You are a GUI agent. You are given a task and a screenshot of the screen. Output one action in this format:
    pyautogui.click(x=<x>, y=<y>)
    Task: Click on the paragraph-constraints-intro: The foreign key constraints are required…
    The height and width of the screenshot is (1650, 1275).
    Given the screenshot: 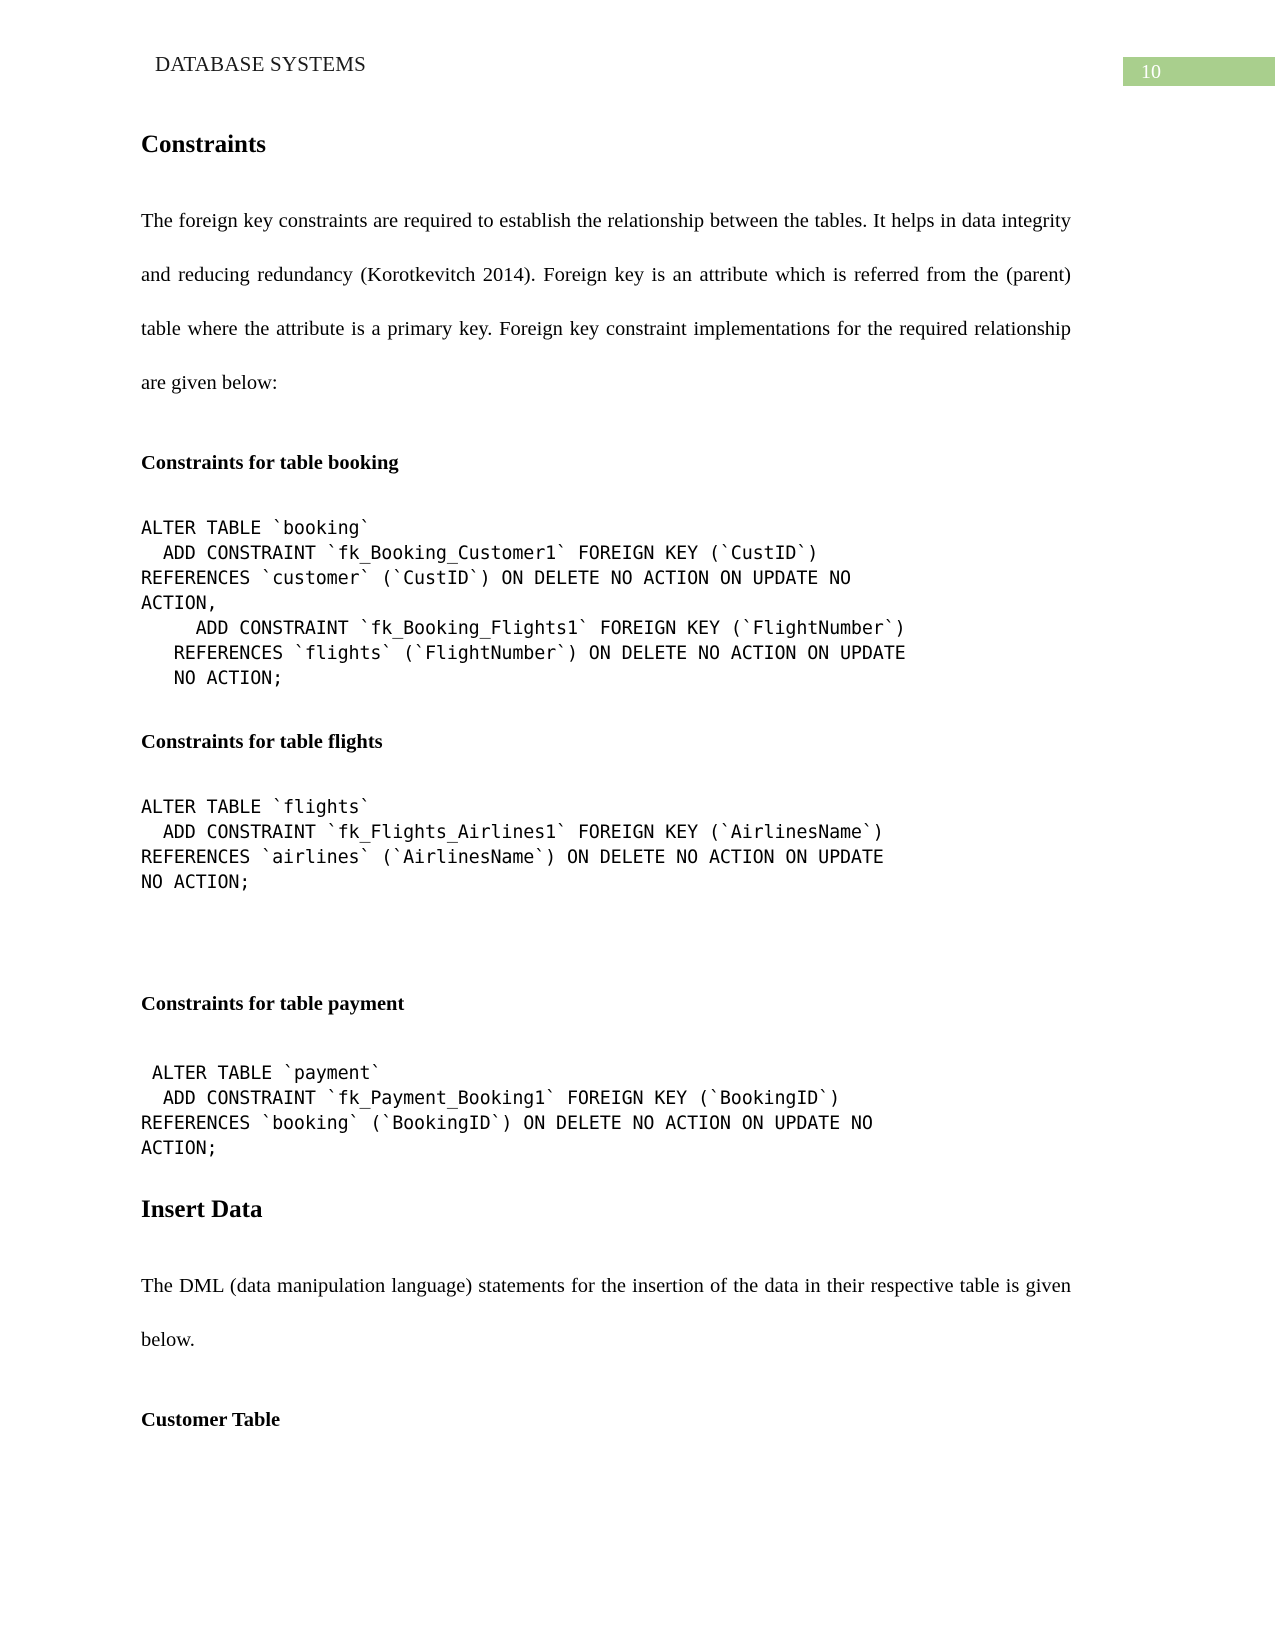 What is the action you would take?
    pyautogui.click(x=606, y=302)
    